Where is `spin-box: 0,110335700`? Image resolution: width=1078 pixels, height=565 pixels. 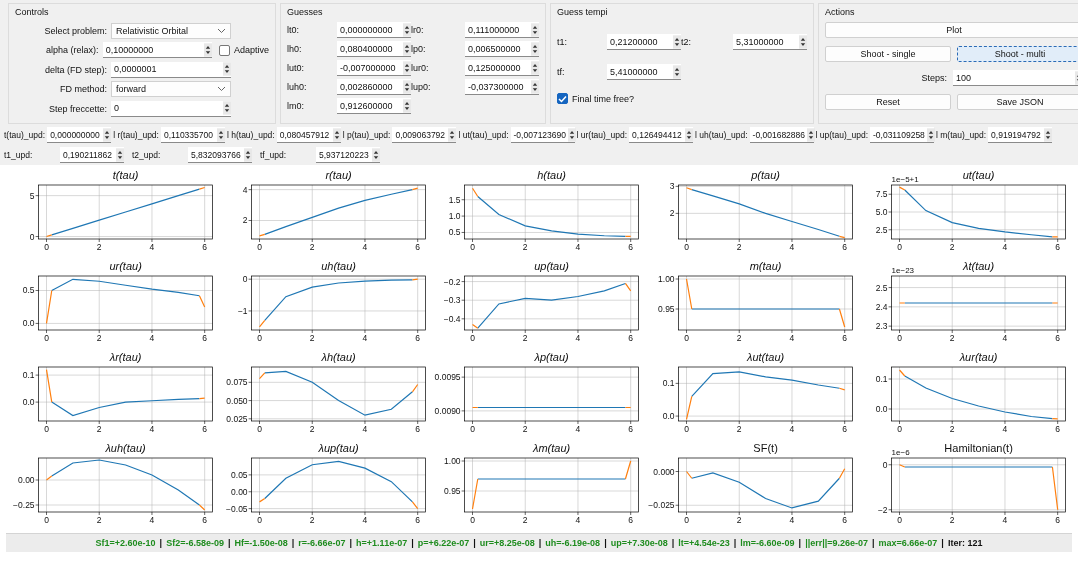 spin-box: 0,110335700 is located at coordinates (192, 135).